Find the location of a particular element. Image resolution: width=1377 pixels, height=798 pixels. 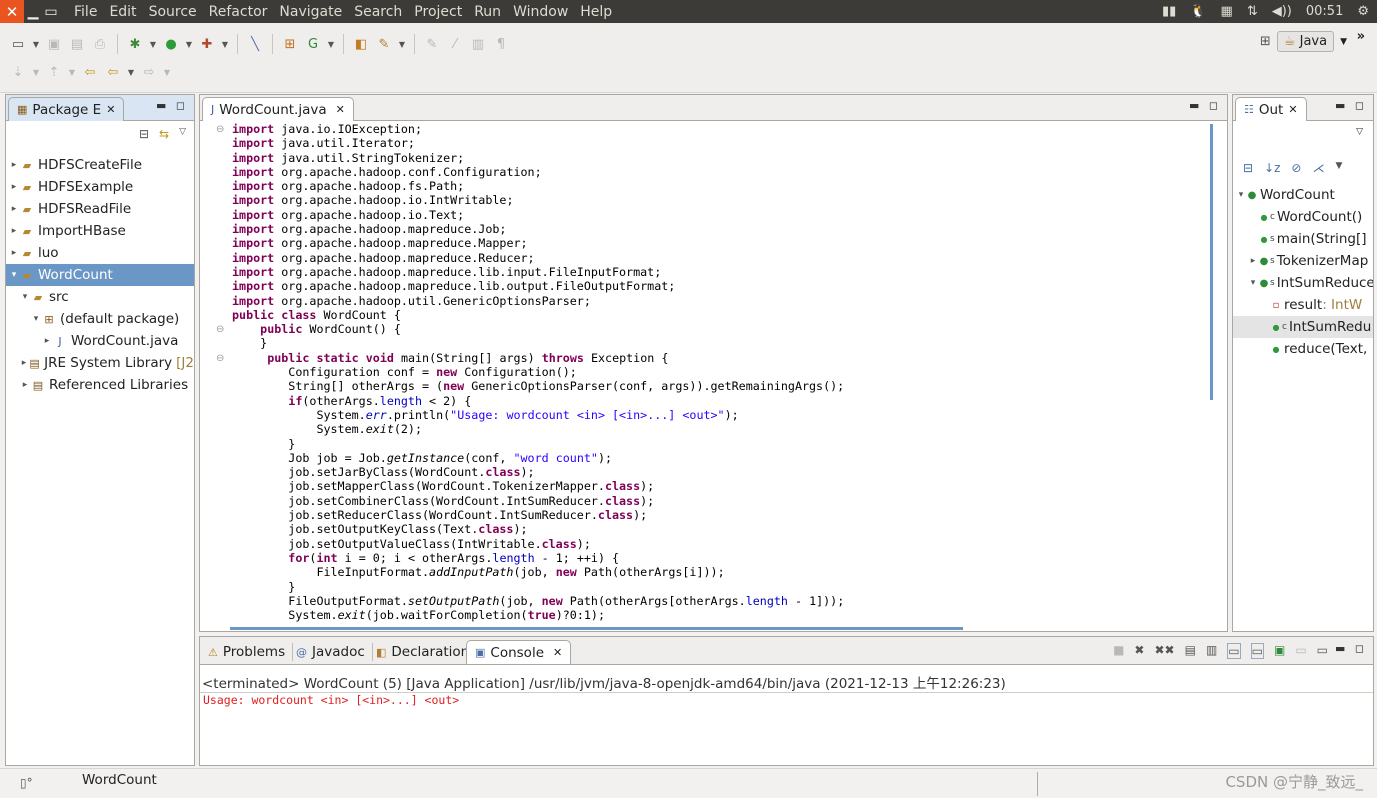

new-class-dropdown-icon: ▼ is located at coordinates (331, 44).